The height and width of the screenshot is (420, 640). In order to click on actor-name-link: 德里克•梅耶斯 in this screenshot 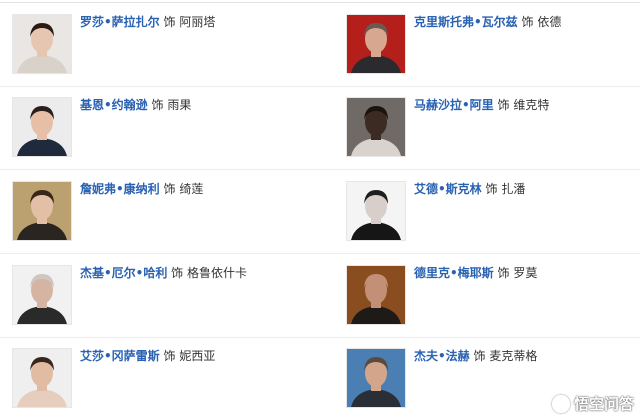, I will do `click(454, 273)`.